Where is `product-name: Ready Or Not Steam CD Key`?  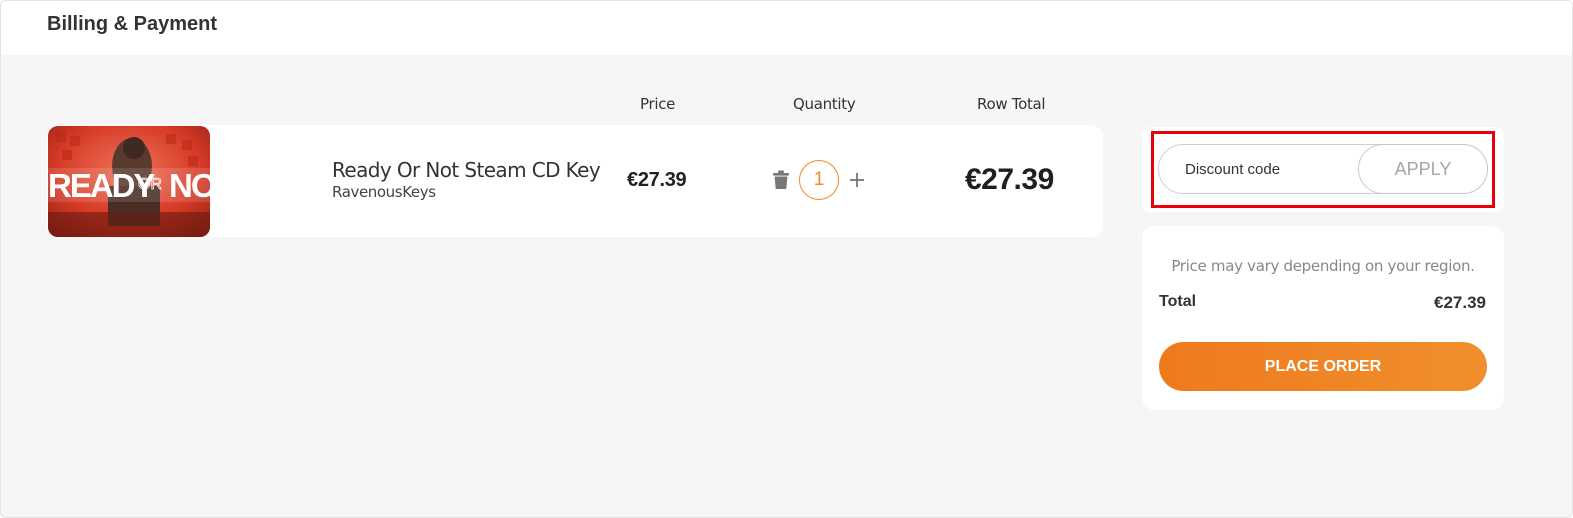
product-name: Ready Or Not Steam CD Key is located at coordinates (466, 170).